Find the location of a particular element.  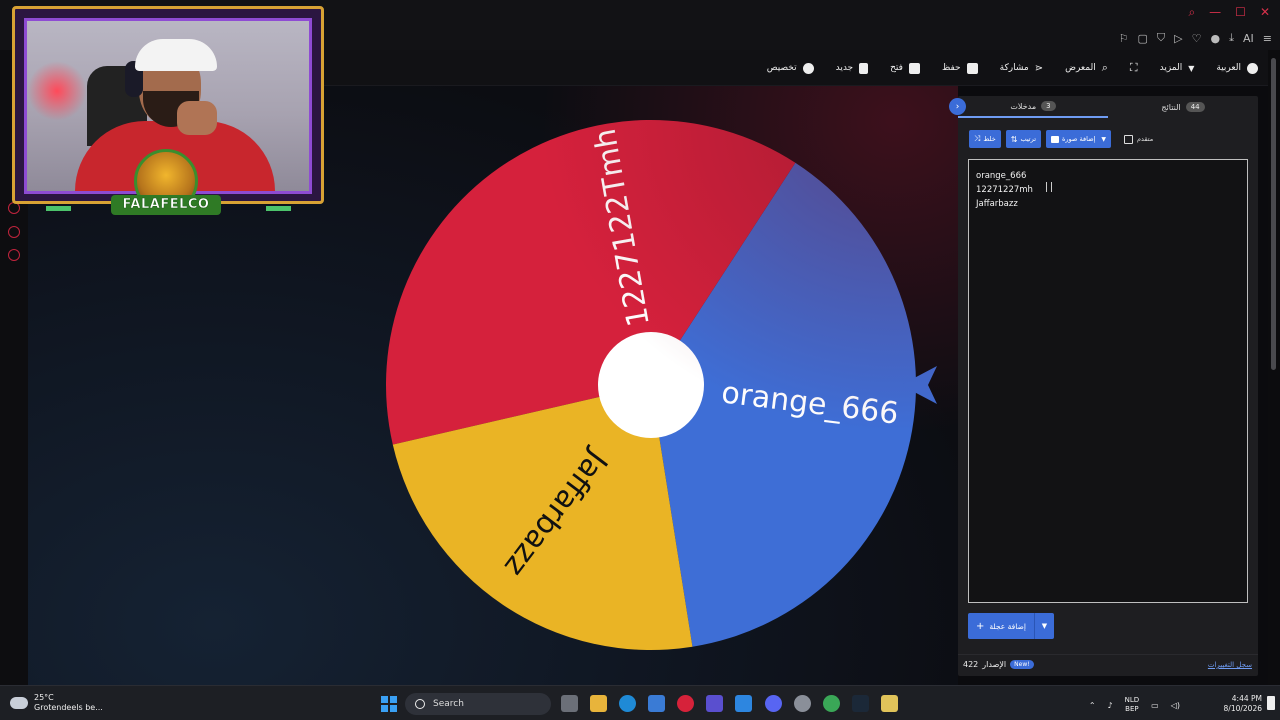

fullscreen-icon: ⛶ is located at coordinates (1133, 67).